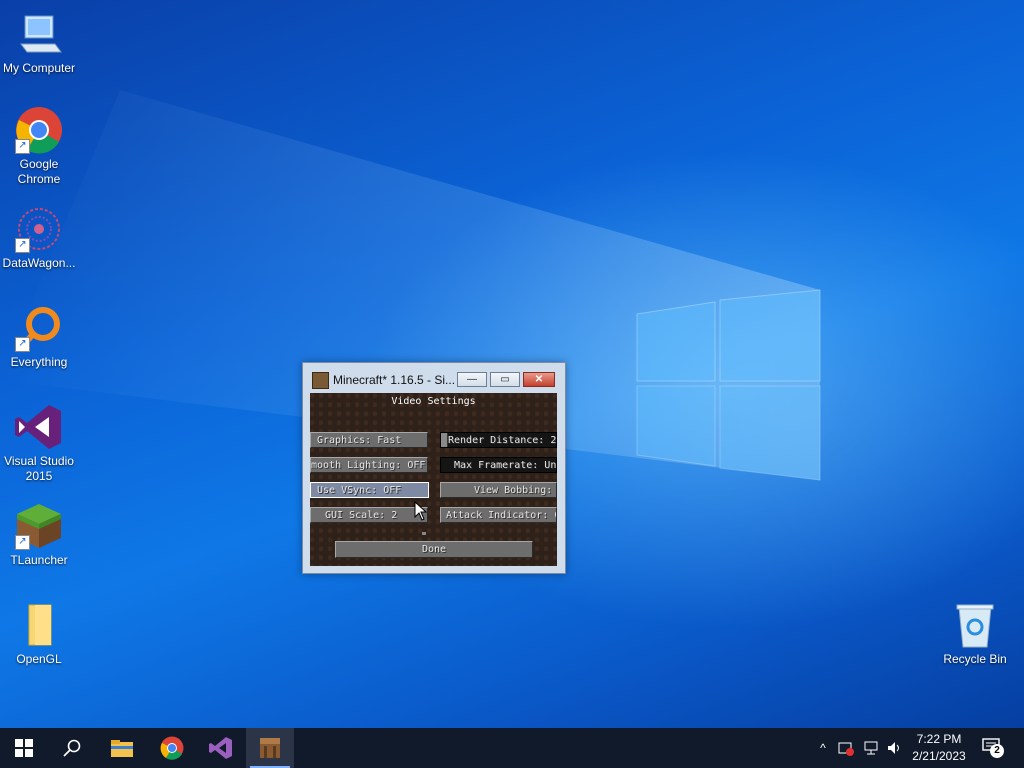 The height and width of the screenshot is (768, 1024). I want to click on taskbar-file-explorer, so click(122, 748).